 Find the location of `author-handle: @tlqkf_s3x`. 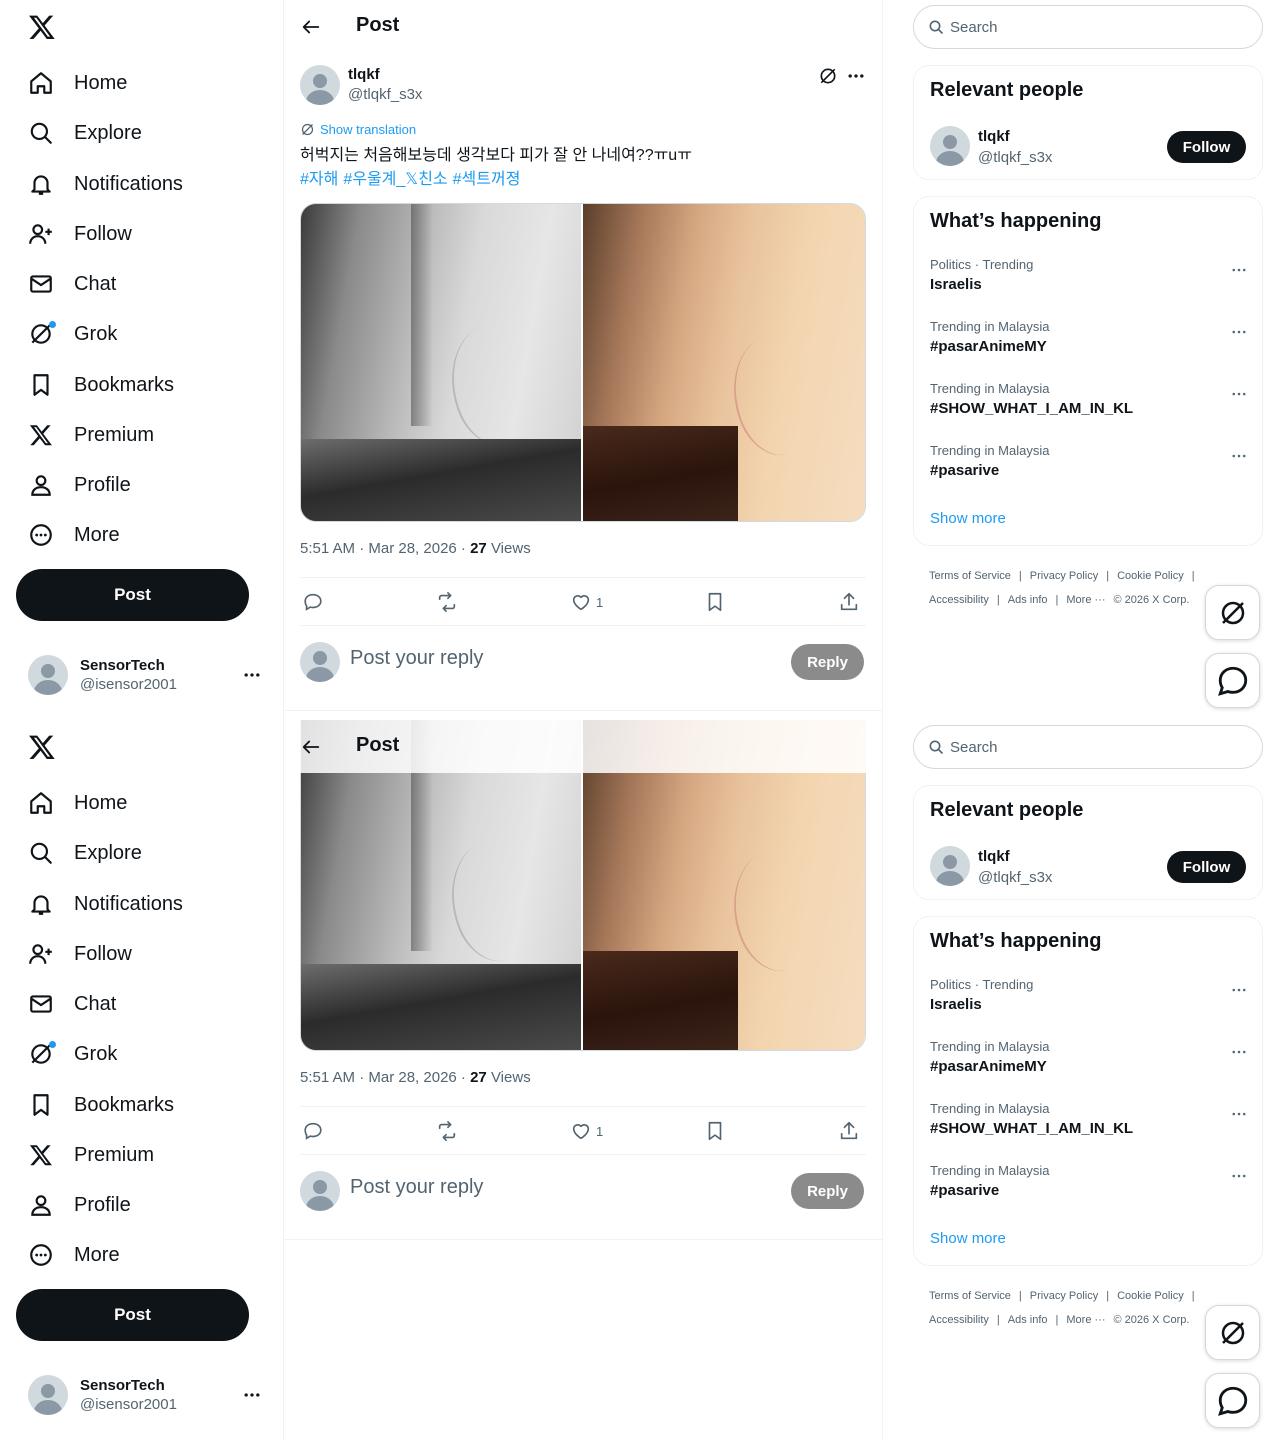

author-handle: @tlqkf_s3x is located at coordinates (385, 94).